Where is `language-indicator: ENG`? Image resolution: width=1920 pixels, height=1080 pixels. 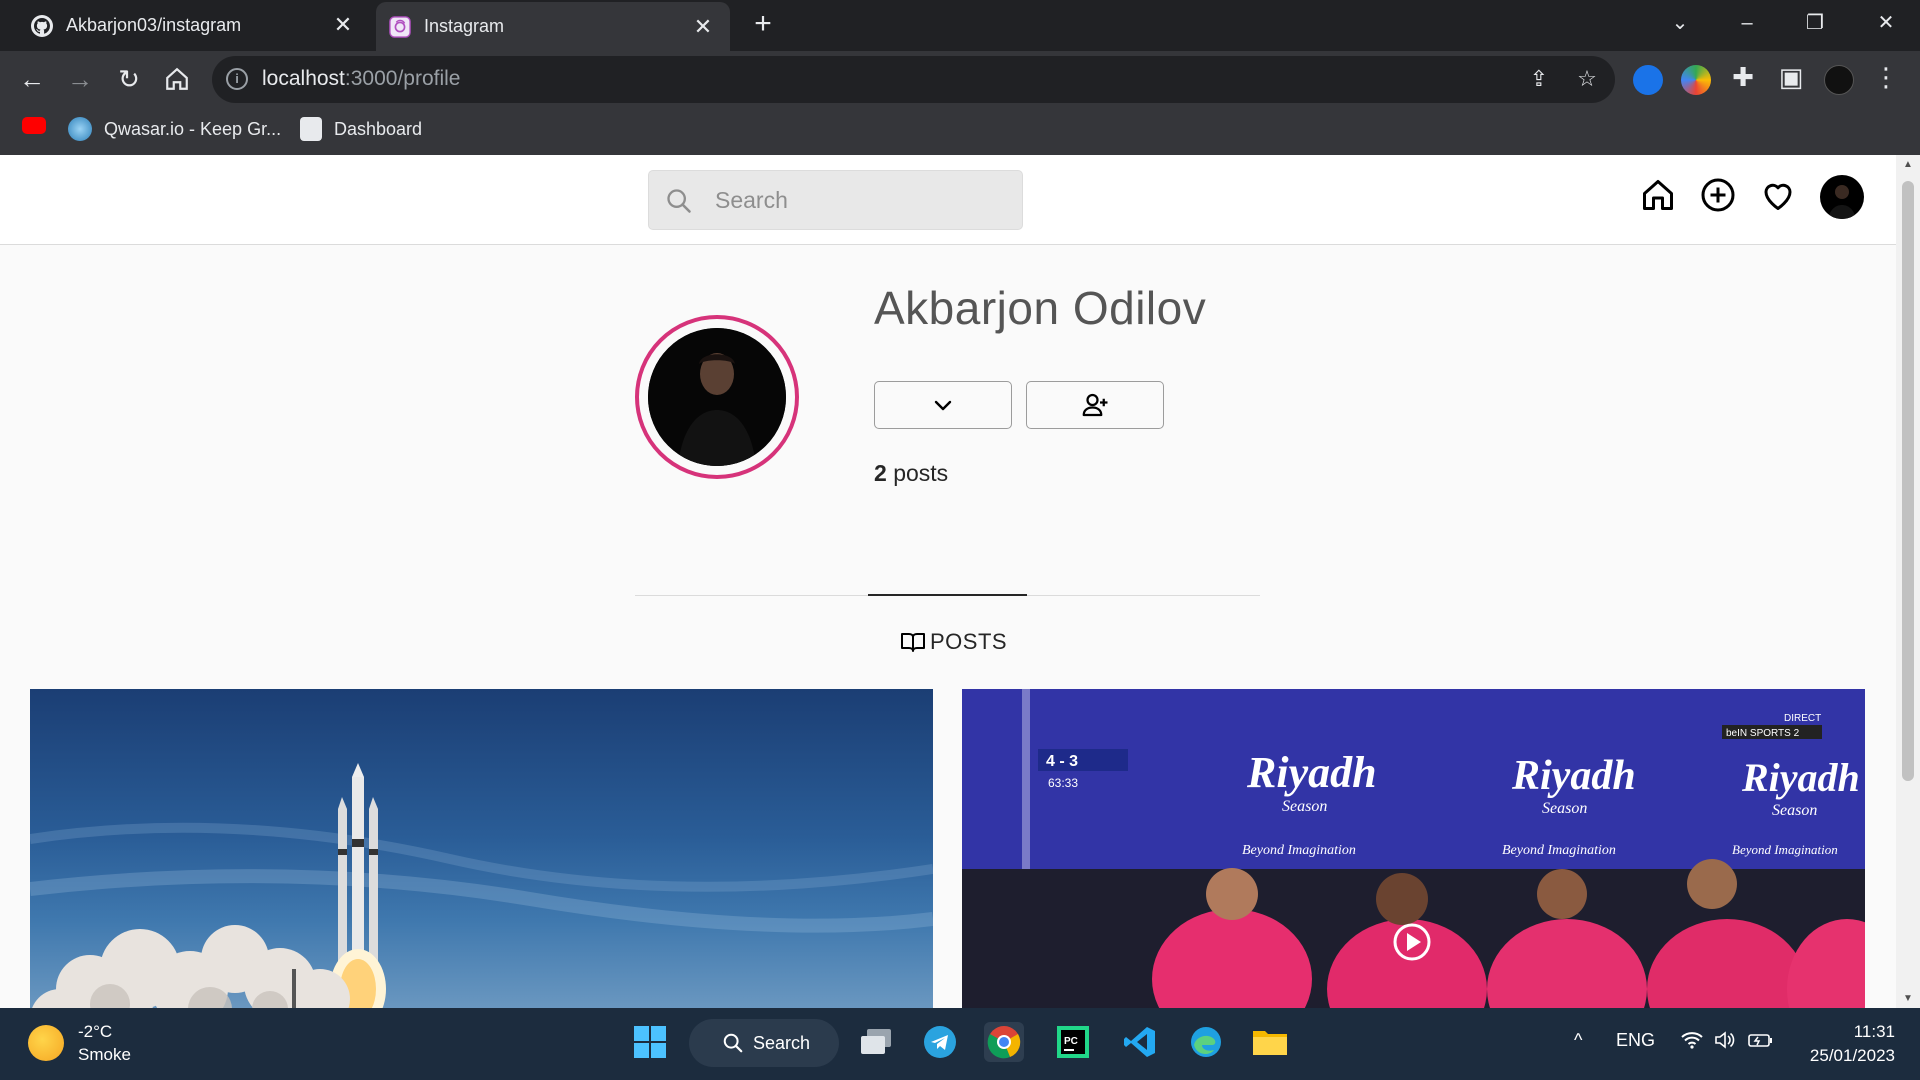
language-indicator: ENG is located at coordinates (1635, 1040).